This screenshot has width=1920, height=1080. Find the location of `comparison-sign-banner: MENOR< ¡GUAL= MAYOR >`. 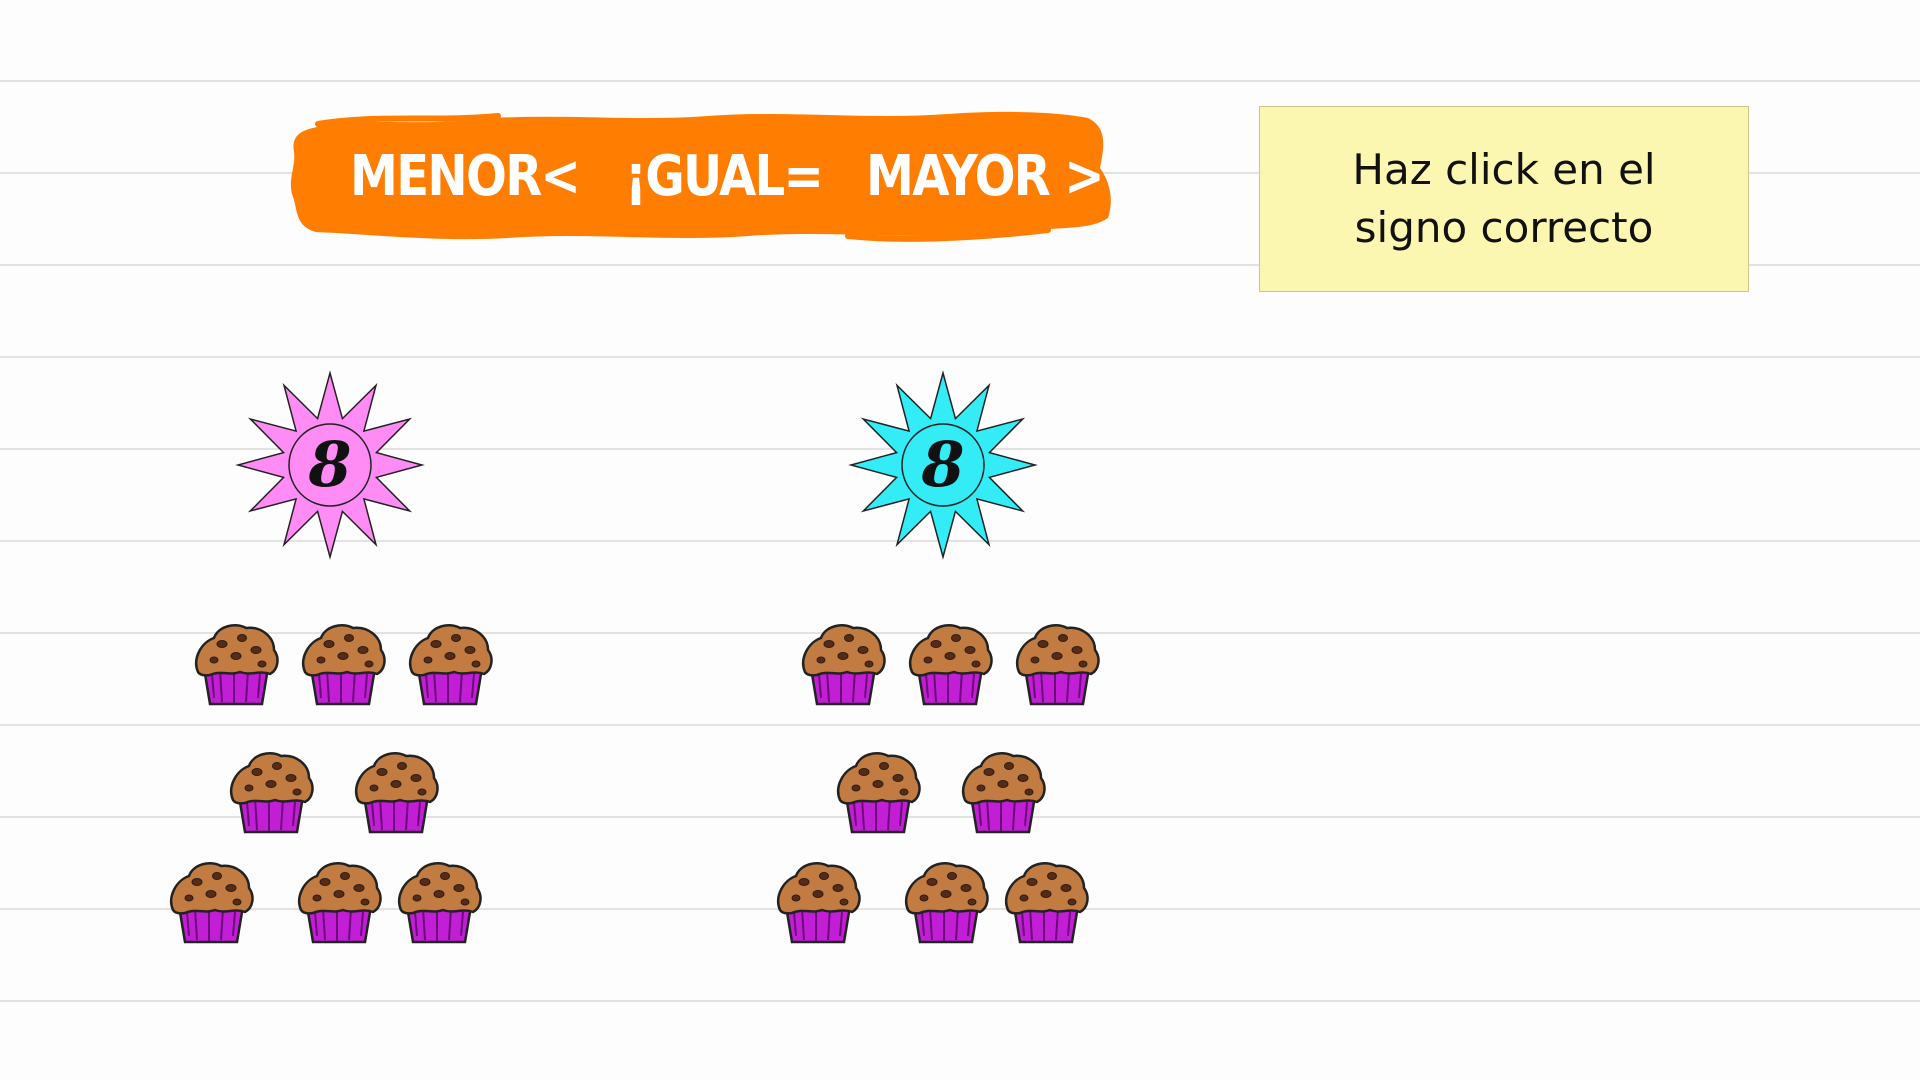

comparison-sign-banner: MENOR< ¡GUAL= MAYOR > is located at coordinates (700, 176).